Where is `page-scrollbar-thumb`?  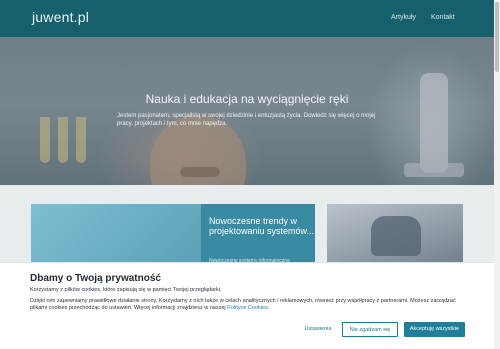
page-scrollbar-thumb is located at coordinates (497, 37).